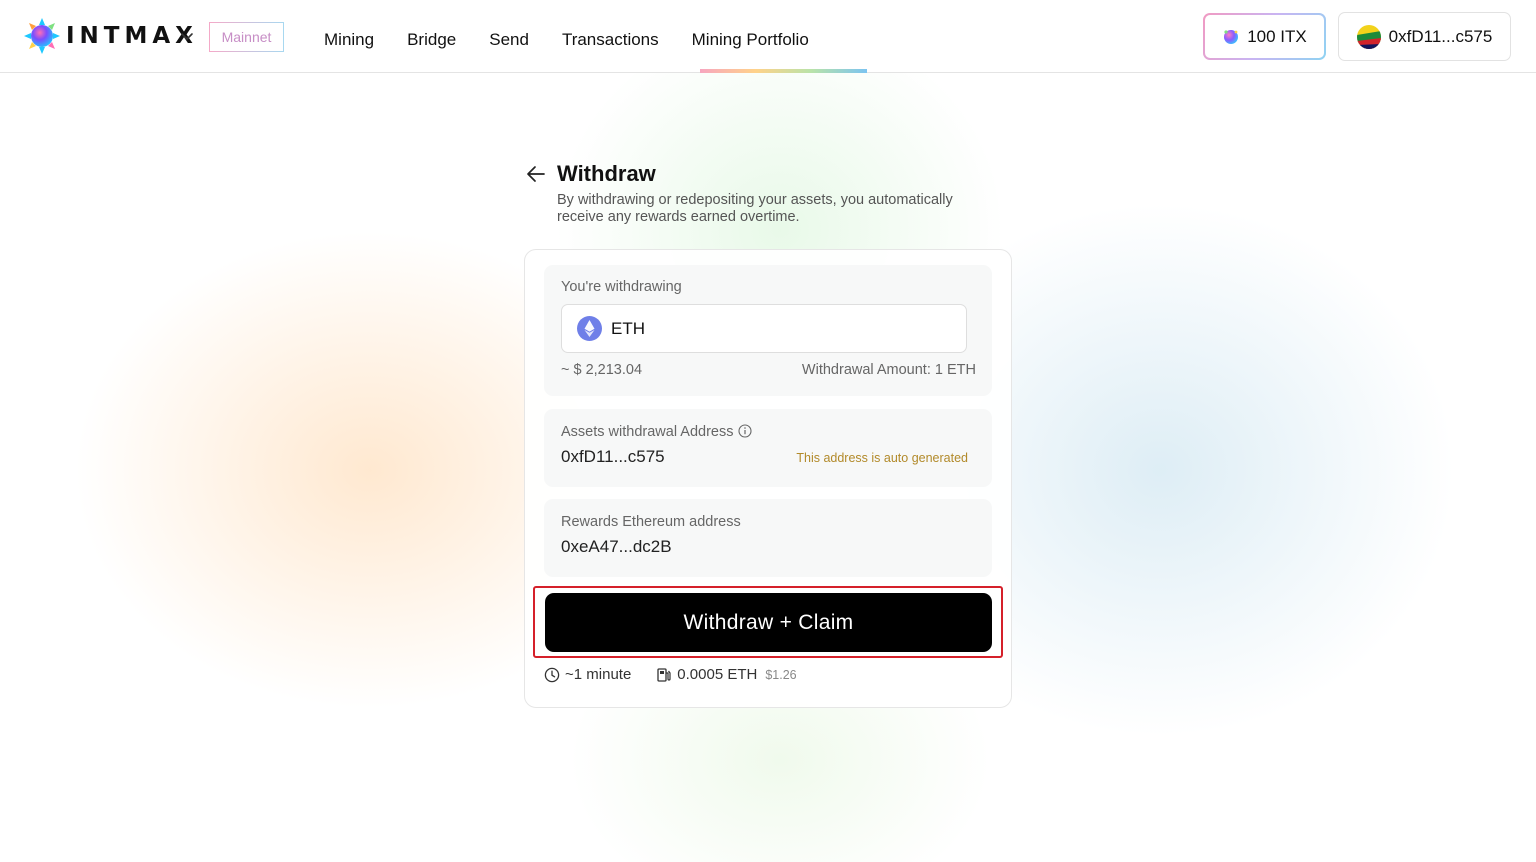  What do you see at coordinates (616, 546) in the screenshot?
I see `rewards-address-value: 0xeA47...dc2B` at bounding box center [616, 546].